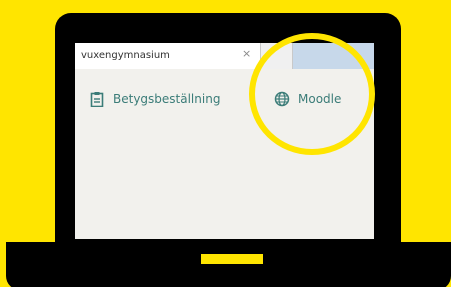 The width and height of the screenshot is (451, 287). What do you see at coordinates (167, 99) in the screenshot?
I see `bookmark-label: Betygsbeställning` at bounding box center [167, 99].